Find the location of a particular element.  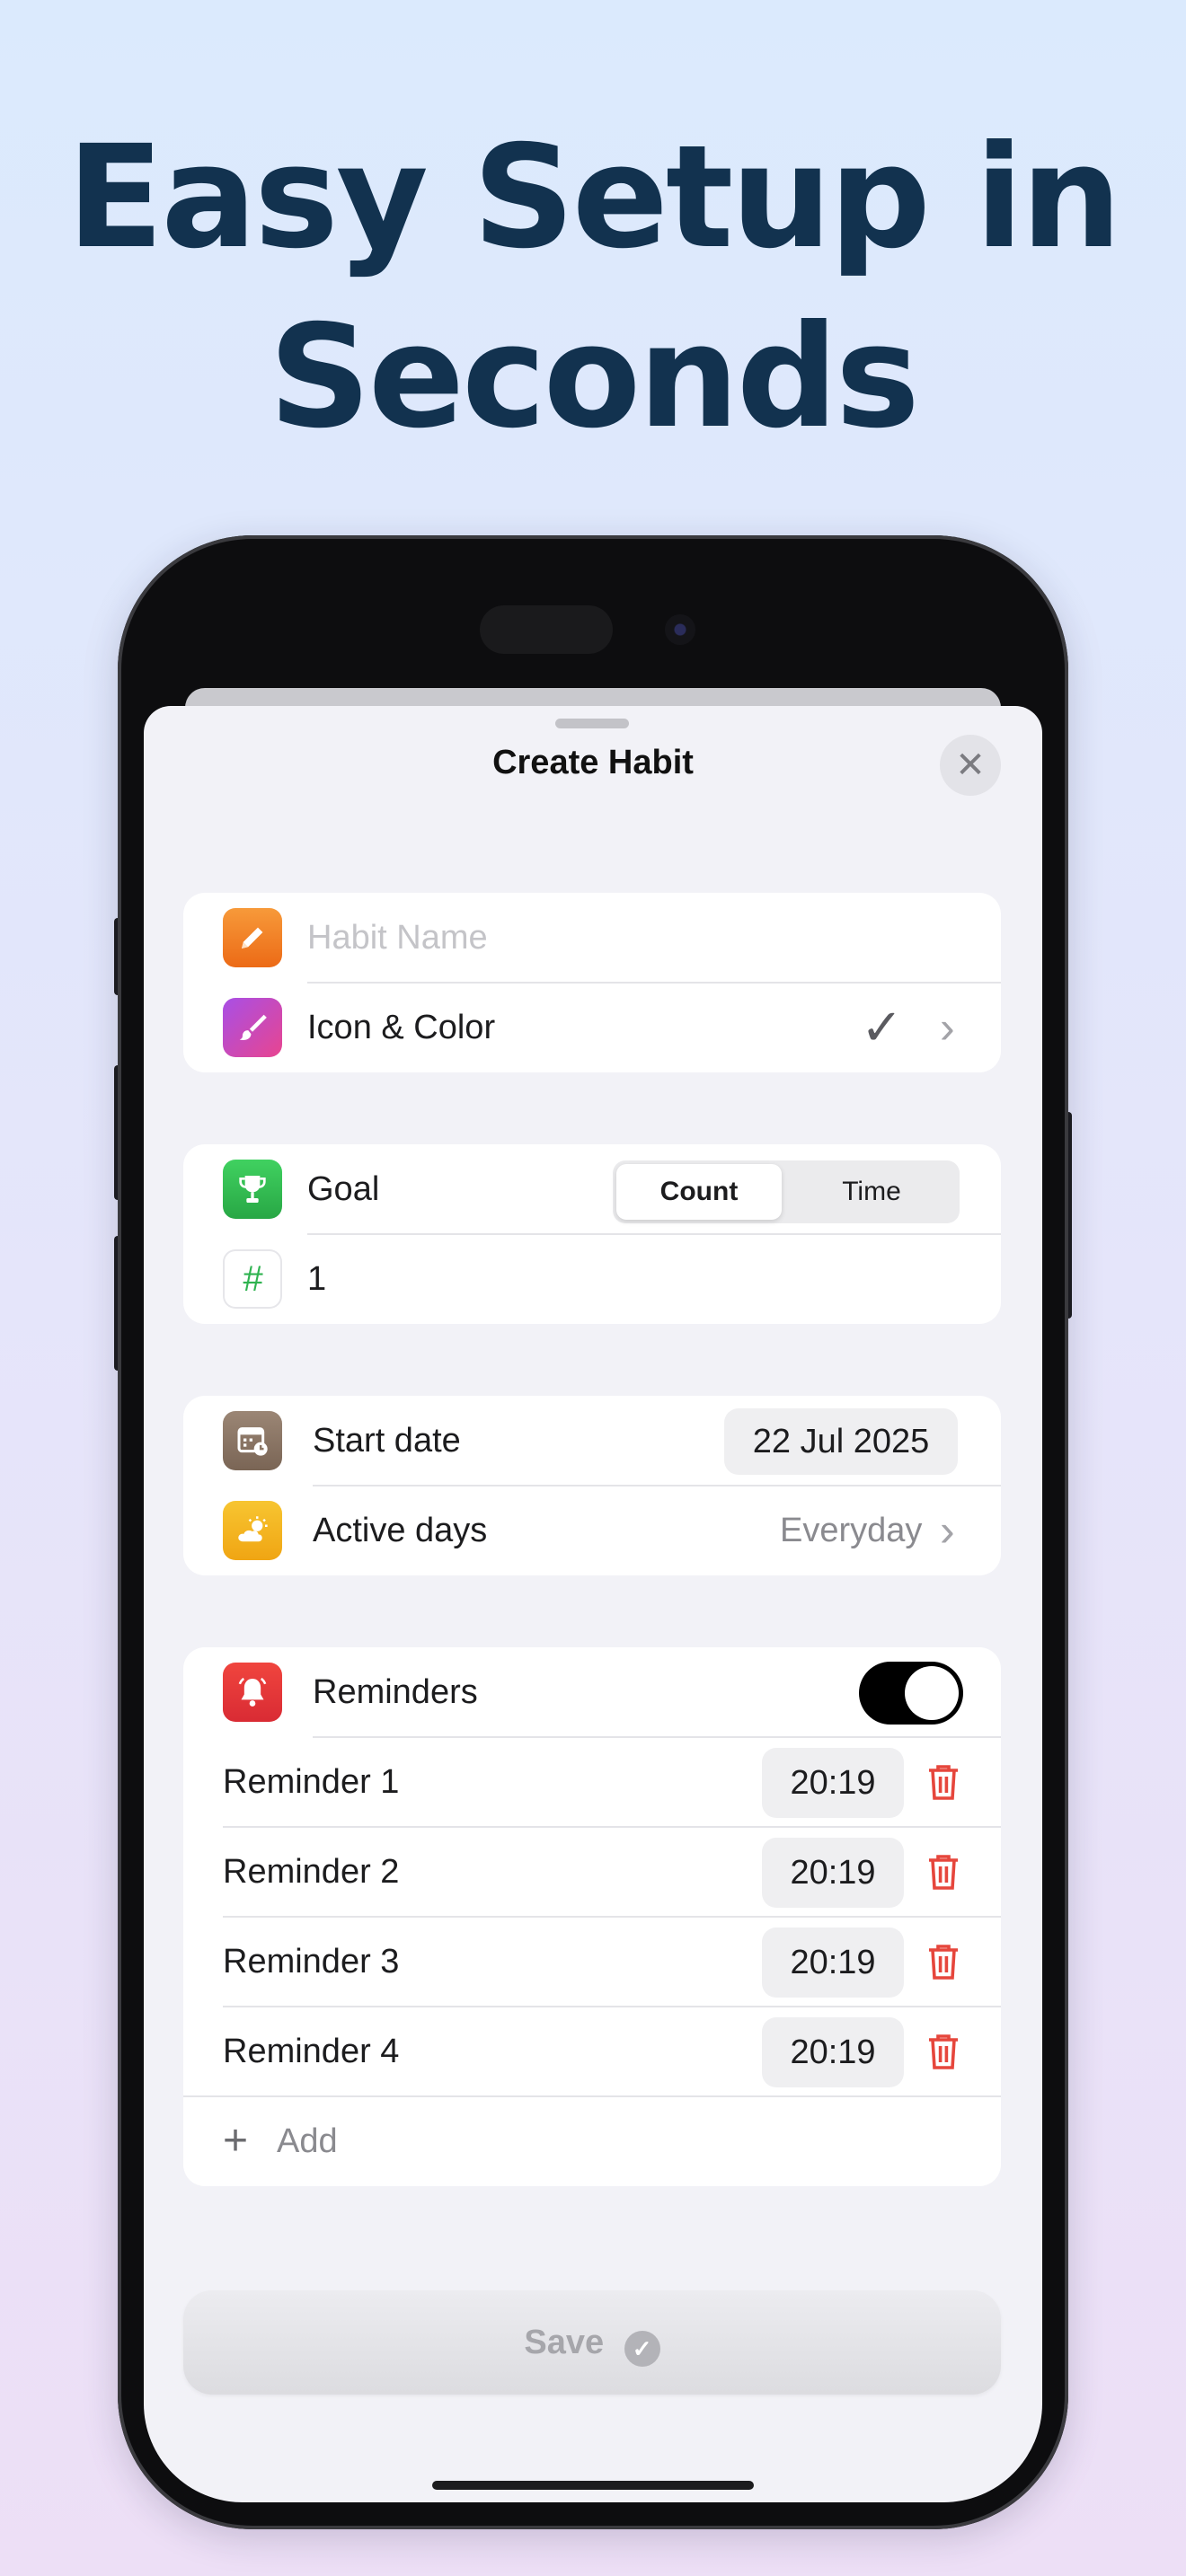

save-button-content: Save ✓ is located at coordinates (592, 2342).